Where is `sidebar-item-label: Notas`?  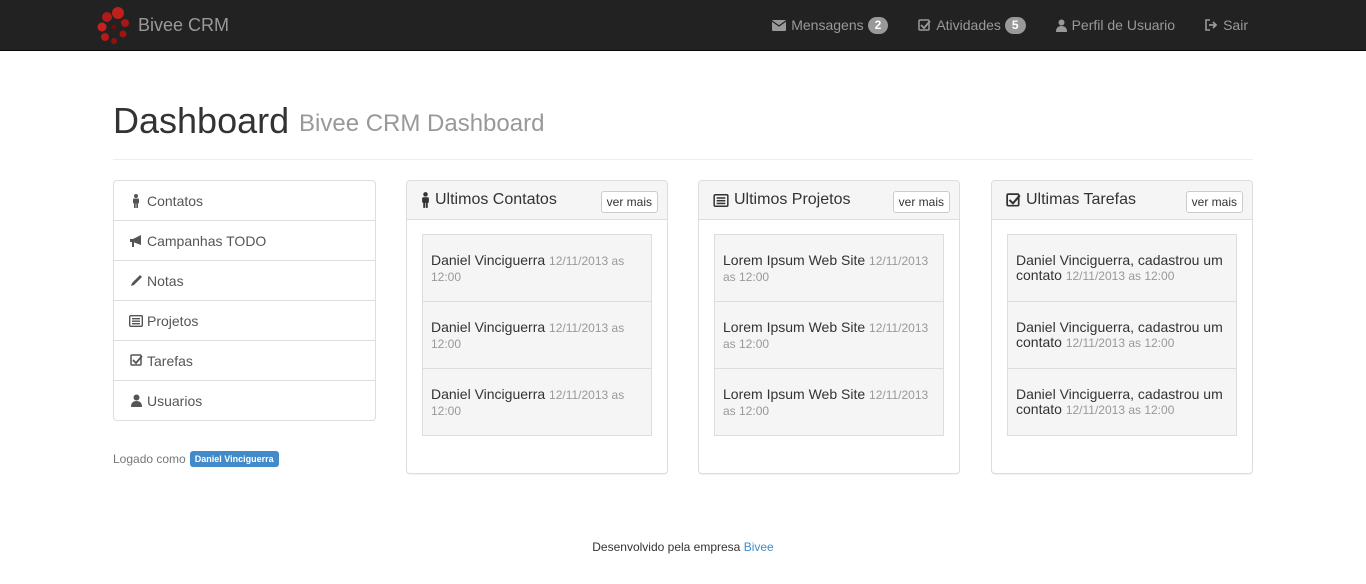
sidebar-item-label: Notas is located at coordinates (165, 280).